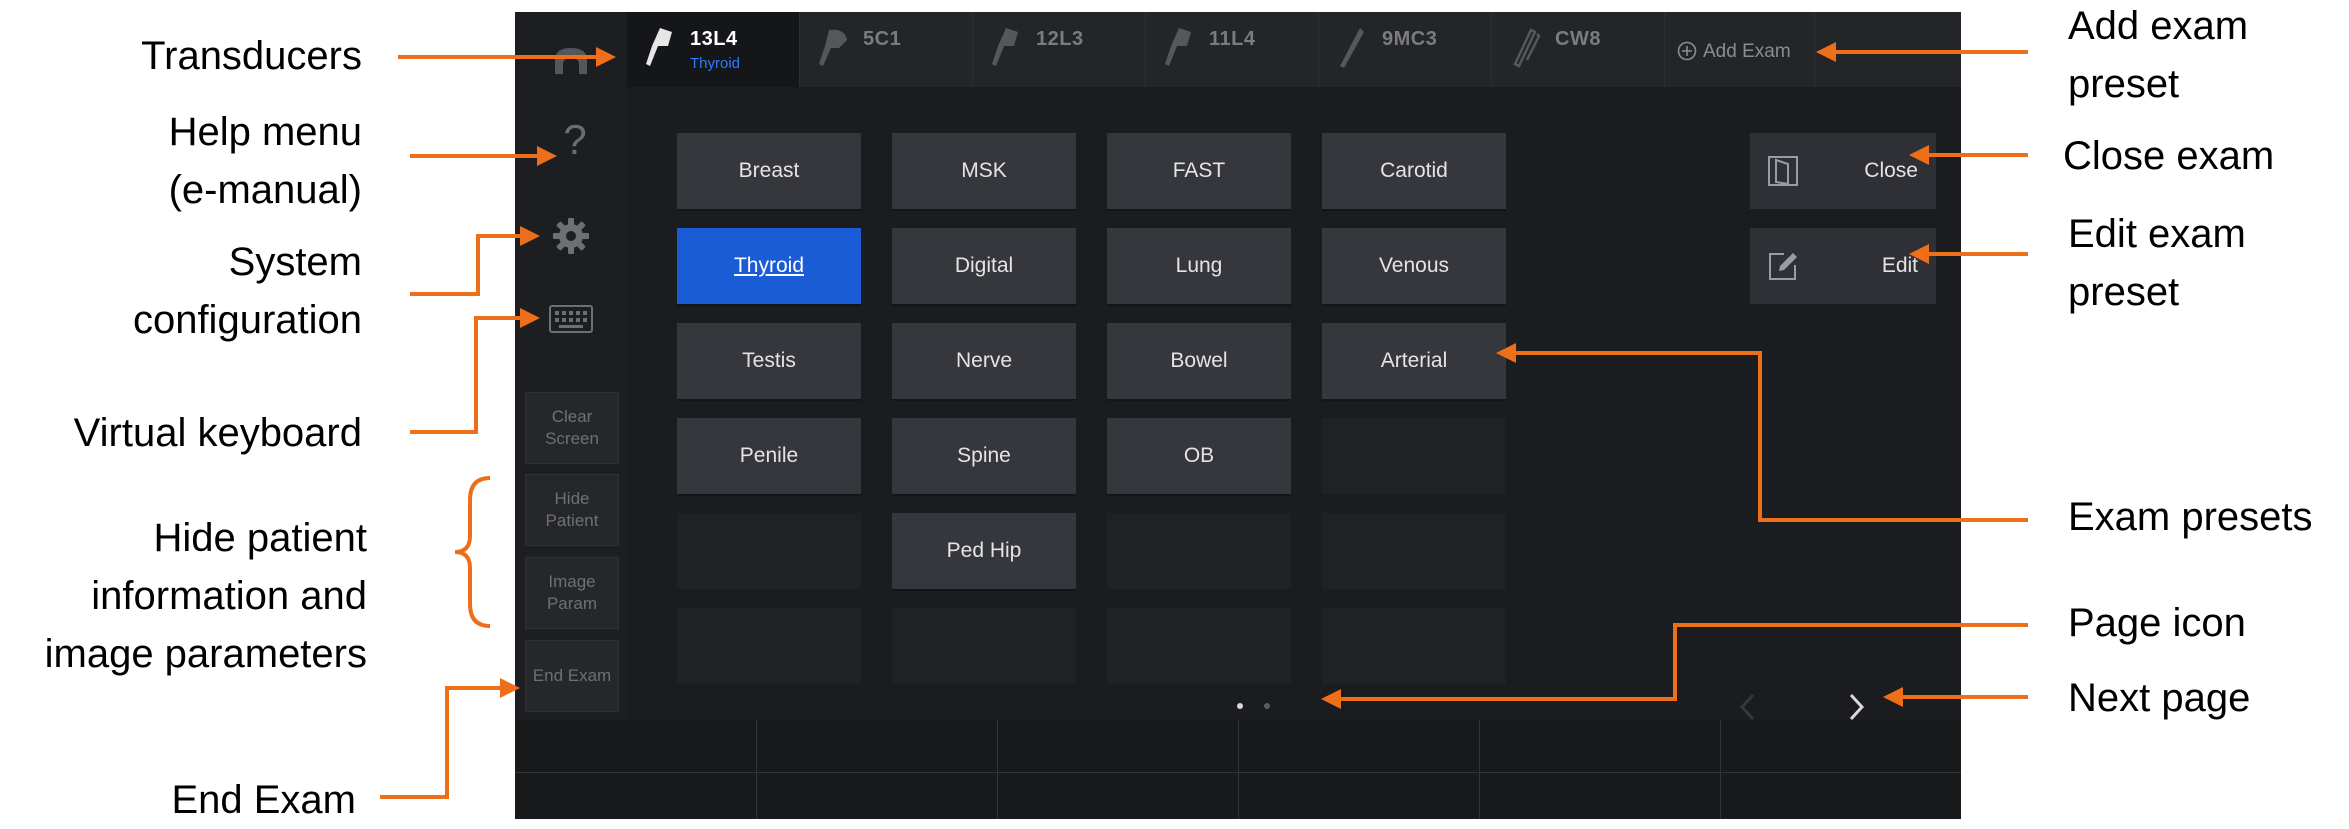  I want to click on arrow-exam-presets, so click(1762, 432).